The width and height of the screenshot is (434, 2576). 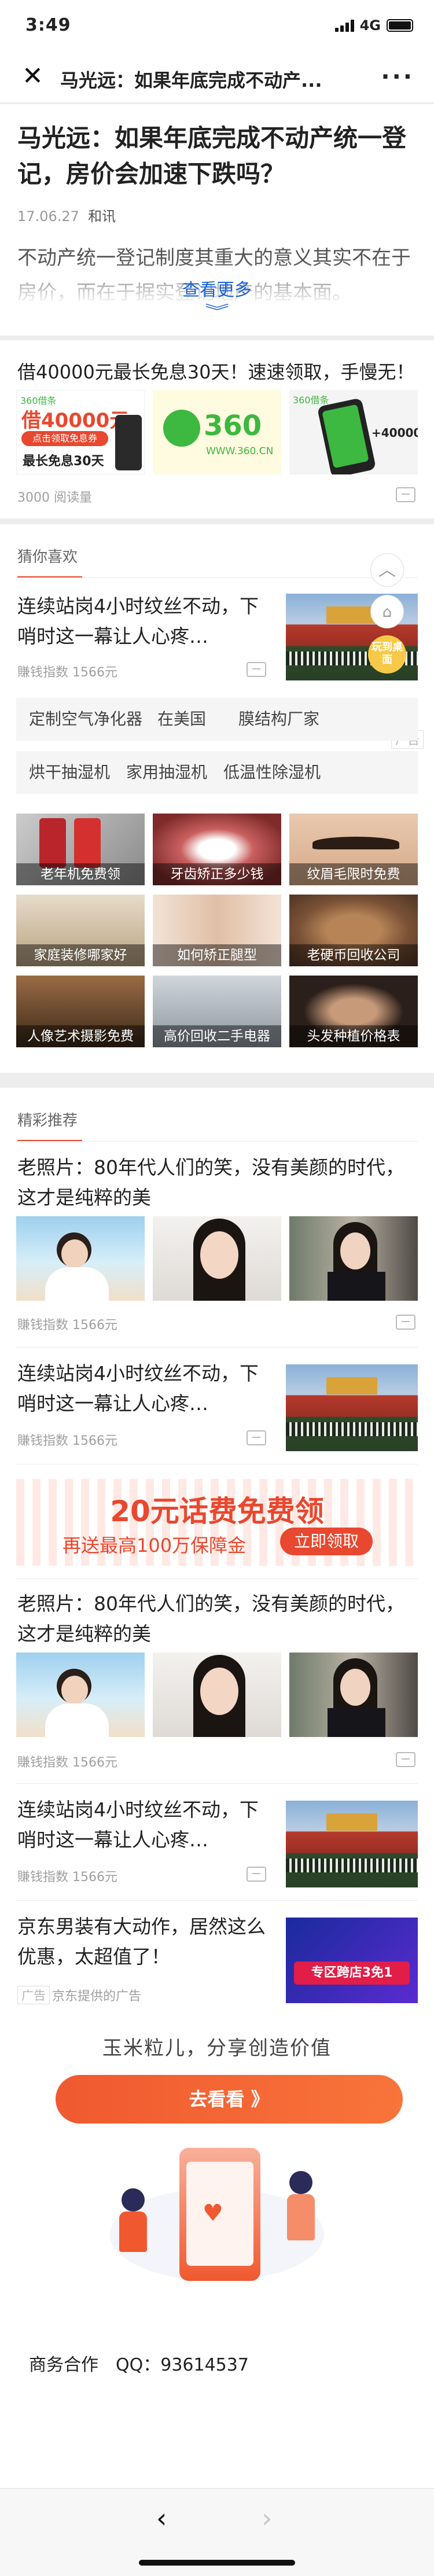 What do you see at coordinates (144, 1942) in the screenshot?
I see `ad-title: 京东男装有大动作，居然这么优惠，太超值了！` at bounding box center [144, 1942].